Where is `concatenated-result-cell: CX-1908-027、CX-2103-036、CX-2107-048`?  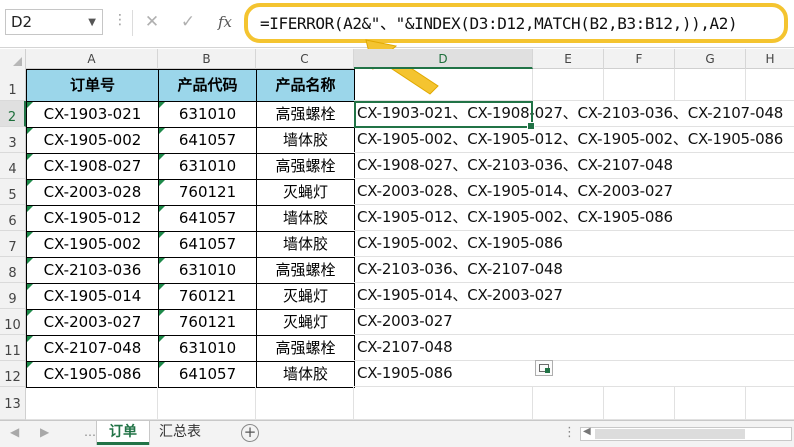
concatenated-result-cell: CX-1908-027、CX-2103-036、CX-2107-048 is located at coordinates (574, 166).